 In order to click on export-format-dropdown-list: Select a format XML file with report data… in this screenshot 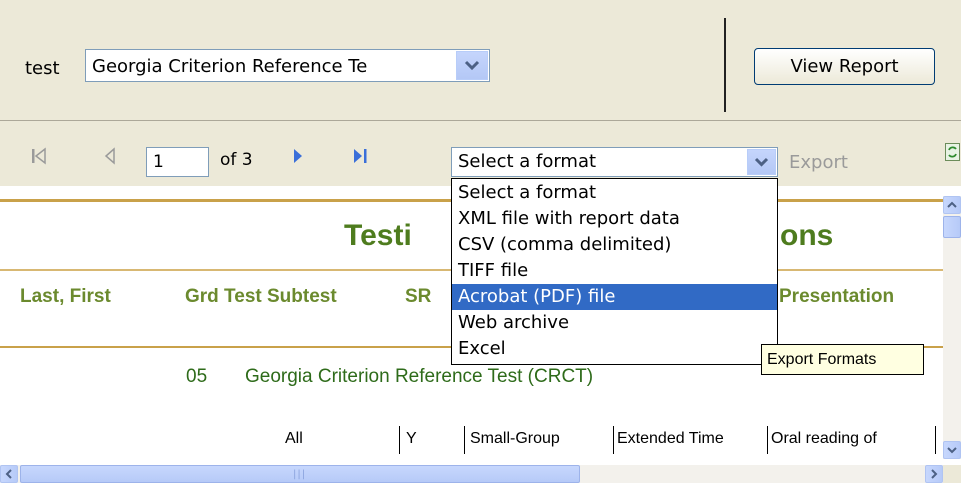, I will do `click(614, 271)`.